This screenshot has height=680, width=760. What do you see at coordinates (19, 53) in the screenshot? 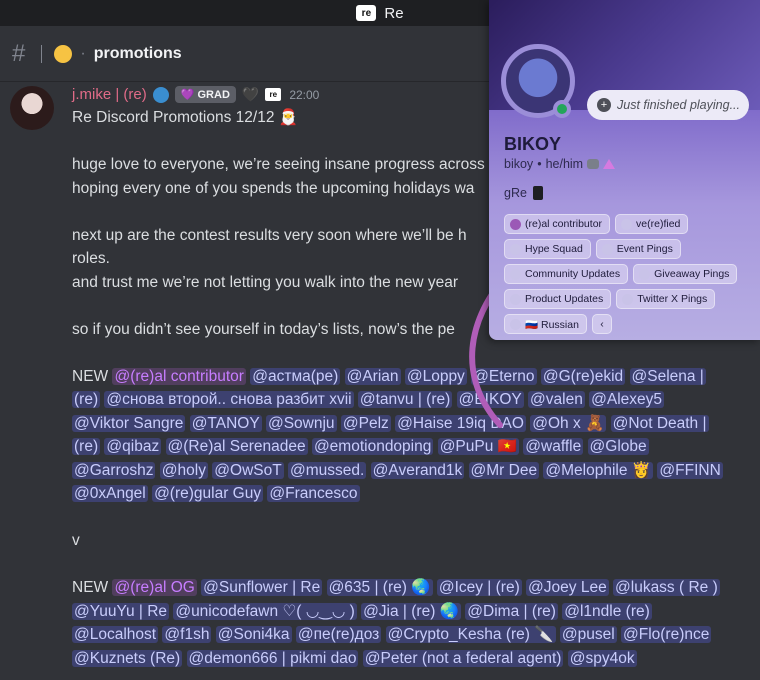
I see `hash-icon: #` at bounding box center [19, 53].